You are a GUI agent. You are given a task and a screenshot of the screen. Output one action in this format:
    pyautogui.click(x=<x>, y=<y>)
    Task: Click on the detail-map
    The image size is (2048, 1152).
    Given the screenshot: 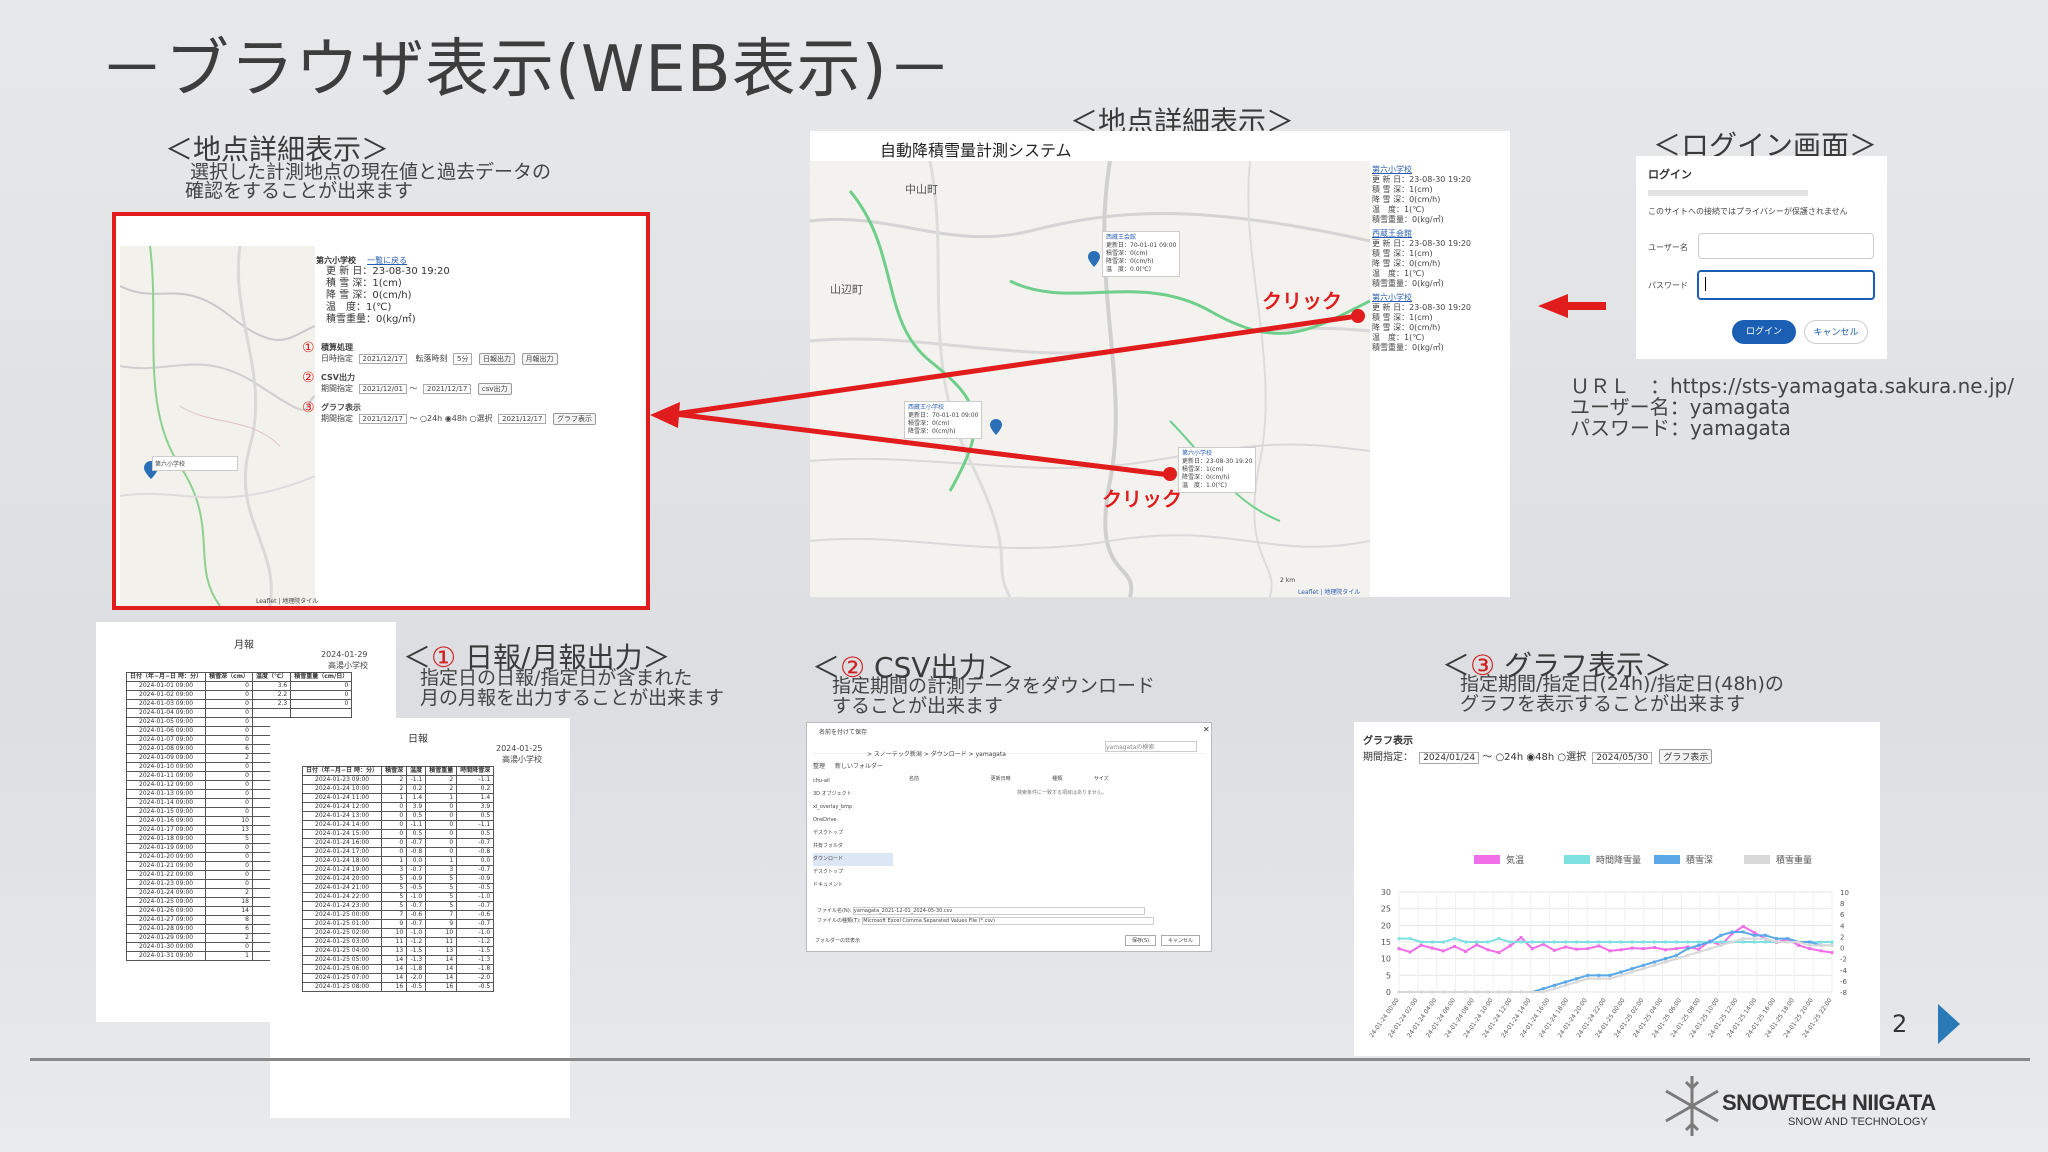 What is the action you would take?
    pyautogui.click(x=217, y=426)
    